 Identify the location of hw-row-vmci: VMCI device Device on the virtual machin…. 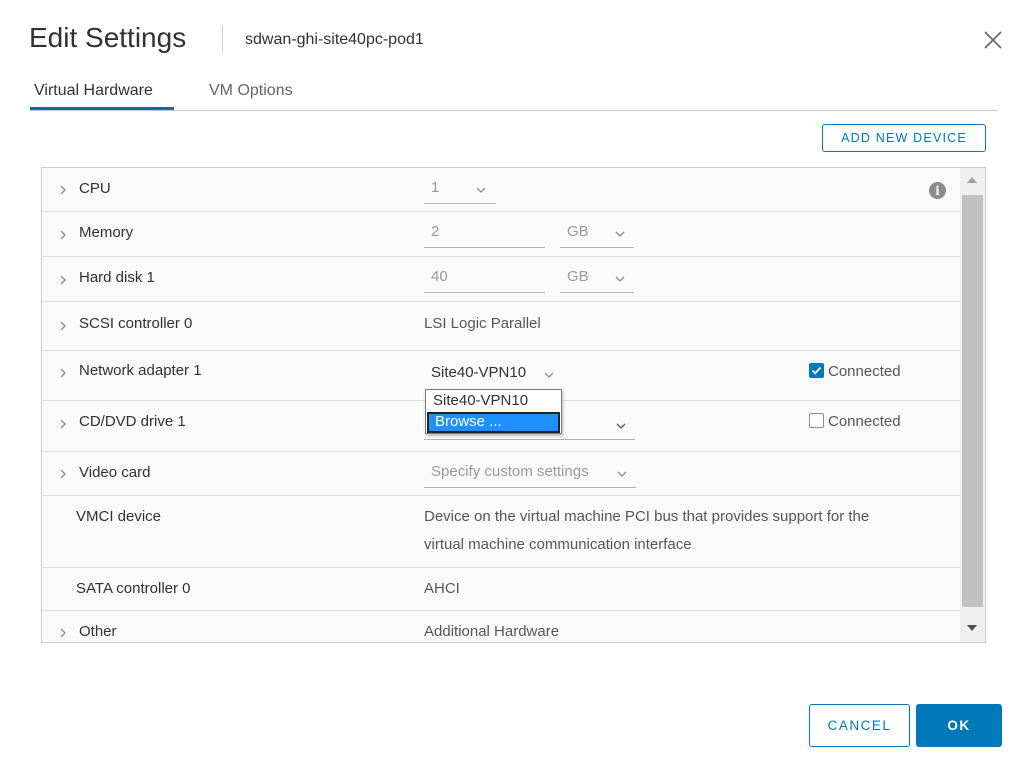
(501, 532).